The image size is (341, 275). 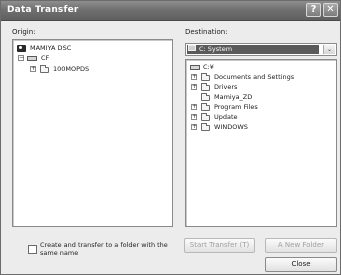 What do you see at coordinates (21, 58) in the screenshot?
I see `collapse-icon: −` at bounding box center [21, 58].